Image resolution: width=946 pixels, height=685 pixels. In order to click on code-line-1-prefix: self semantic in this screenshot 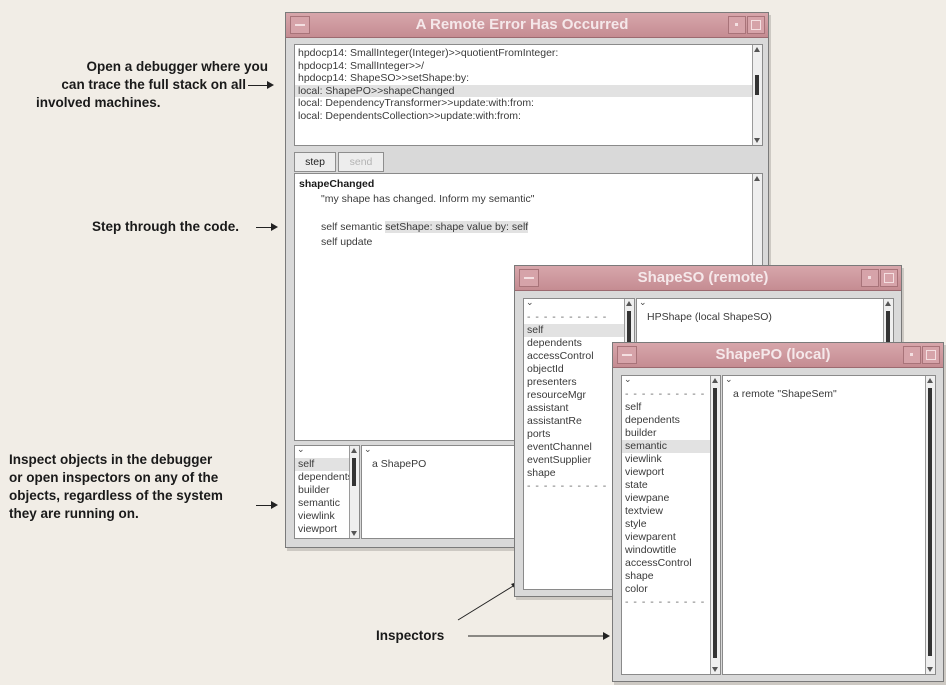, I will do `click(353, 227)`.